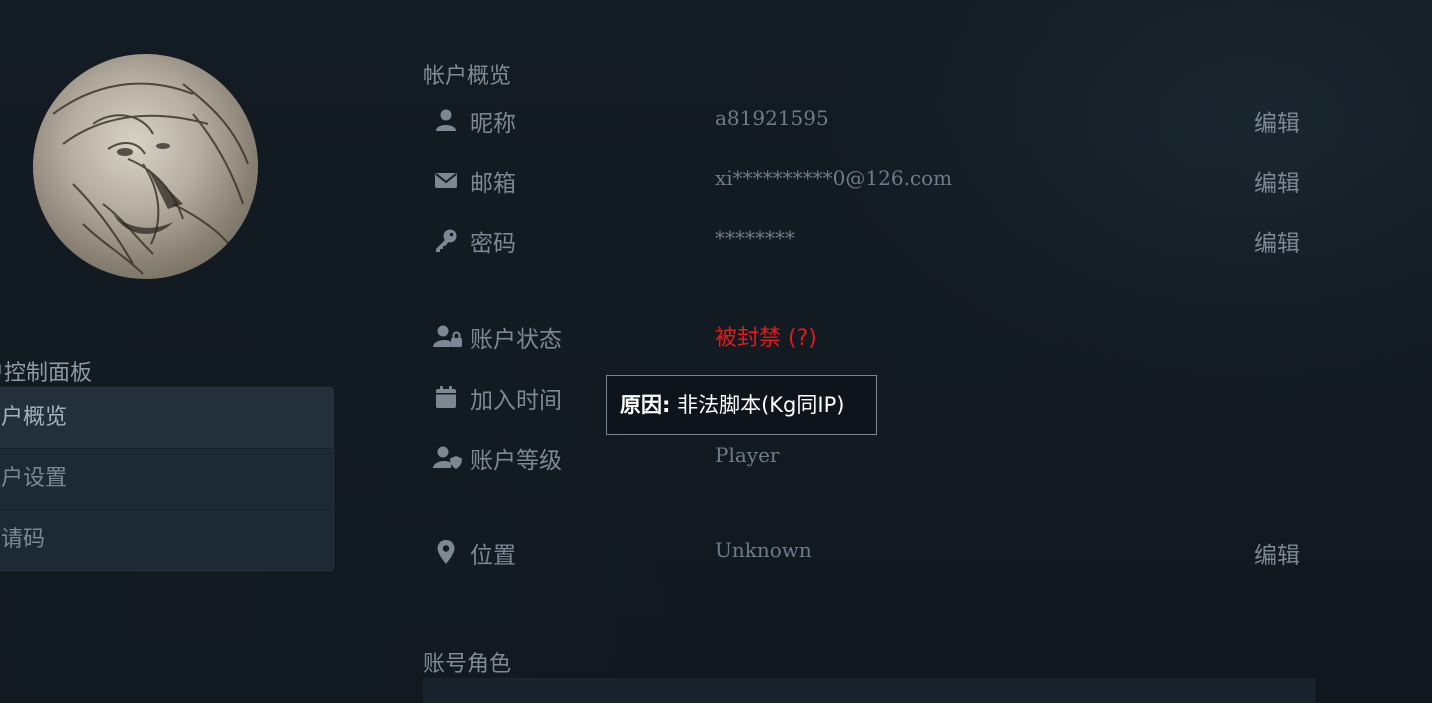  Describe the element at coordinates (516, 461) in the screenshot. I see `account-level-label: 账户等级` at that location.